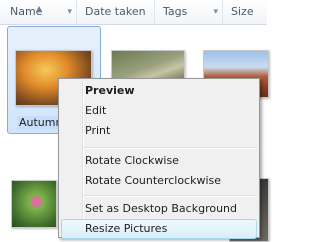  What do you see at coordinates (132, 161) in the screenshot?
I see `menu-item-rotate-clockwise: Rotate Clockwise` at bounding box center [132, 161].